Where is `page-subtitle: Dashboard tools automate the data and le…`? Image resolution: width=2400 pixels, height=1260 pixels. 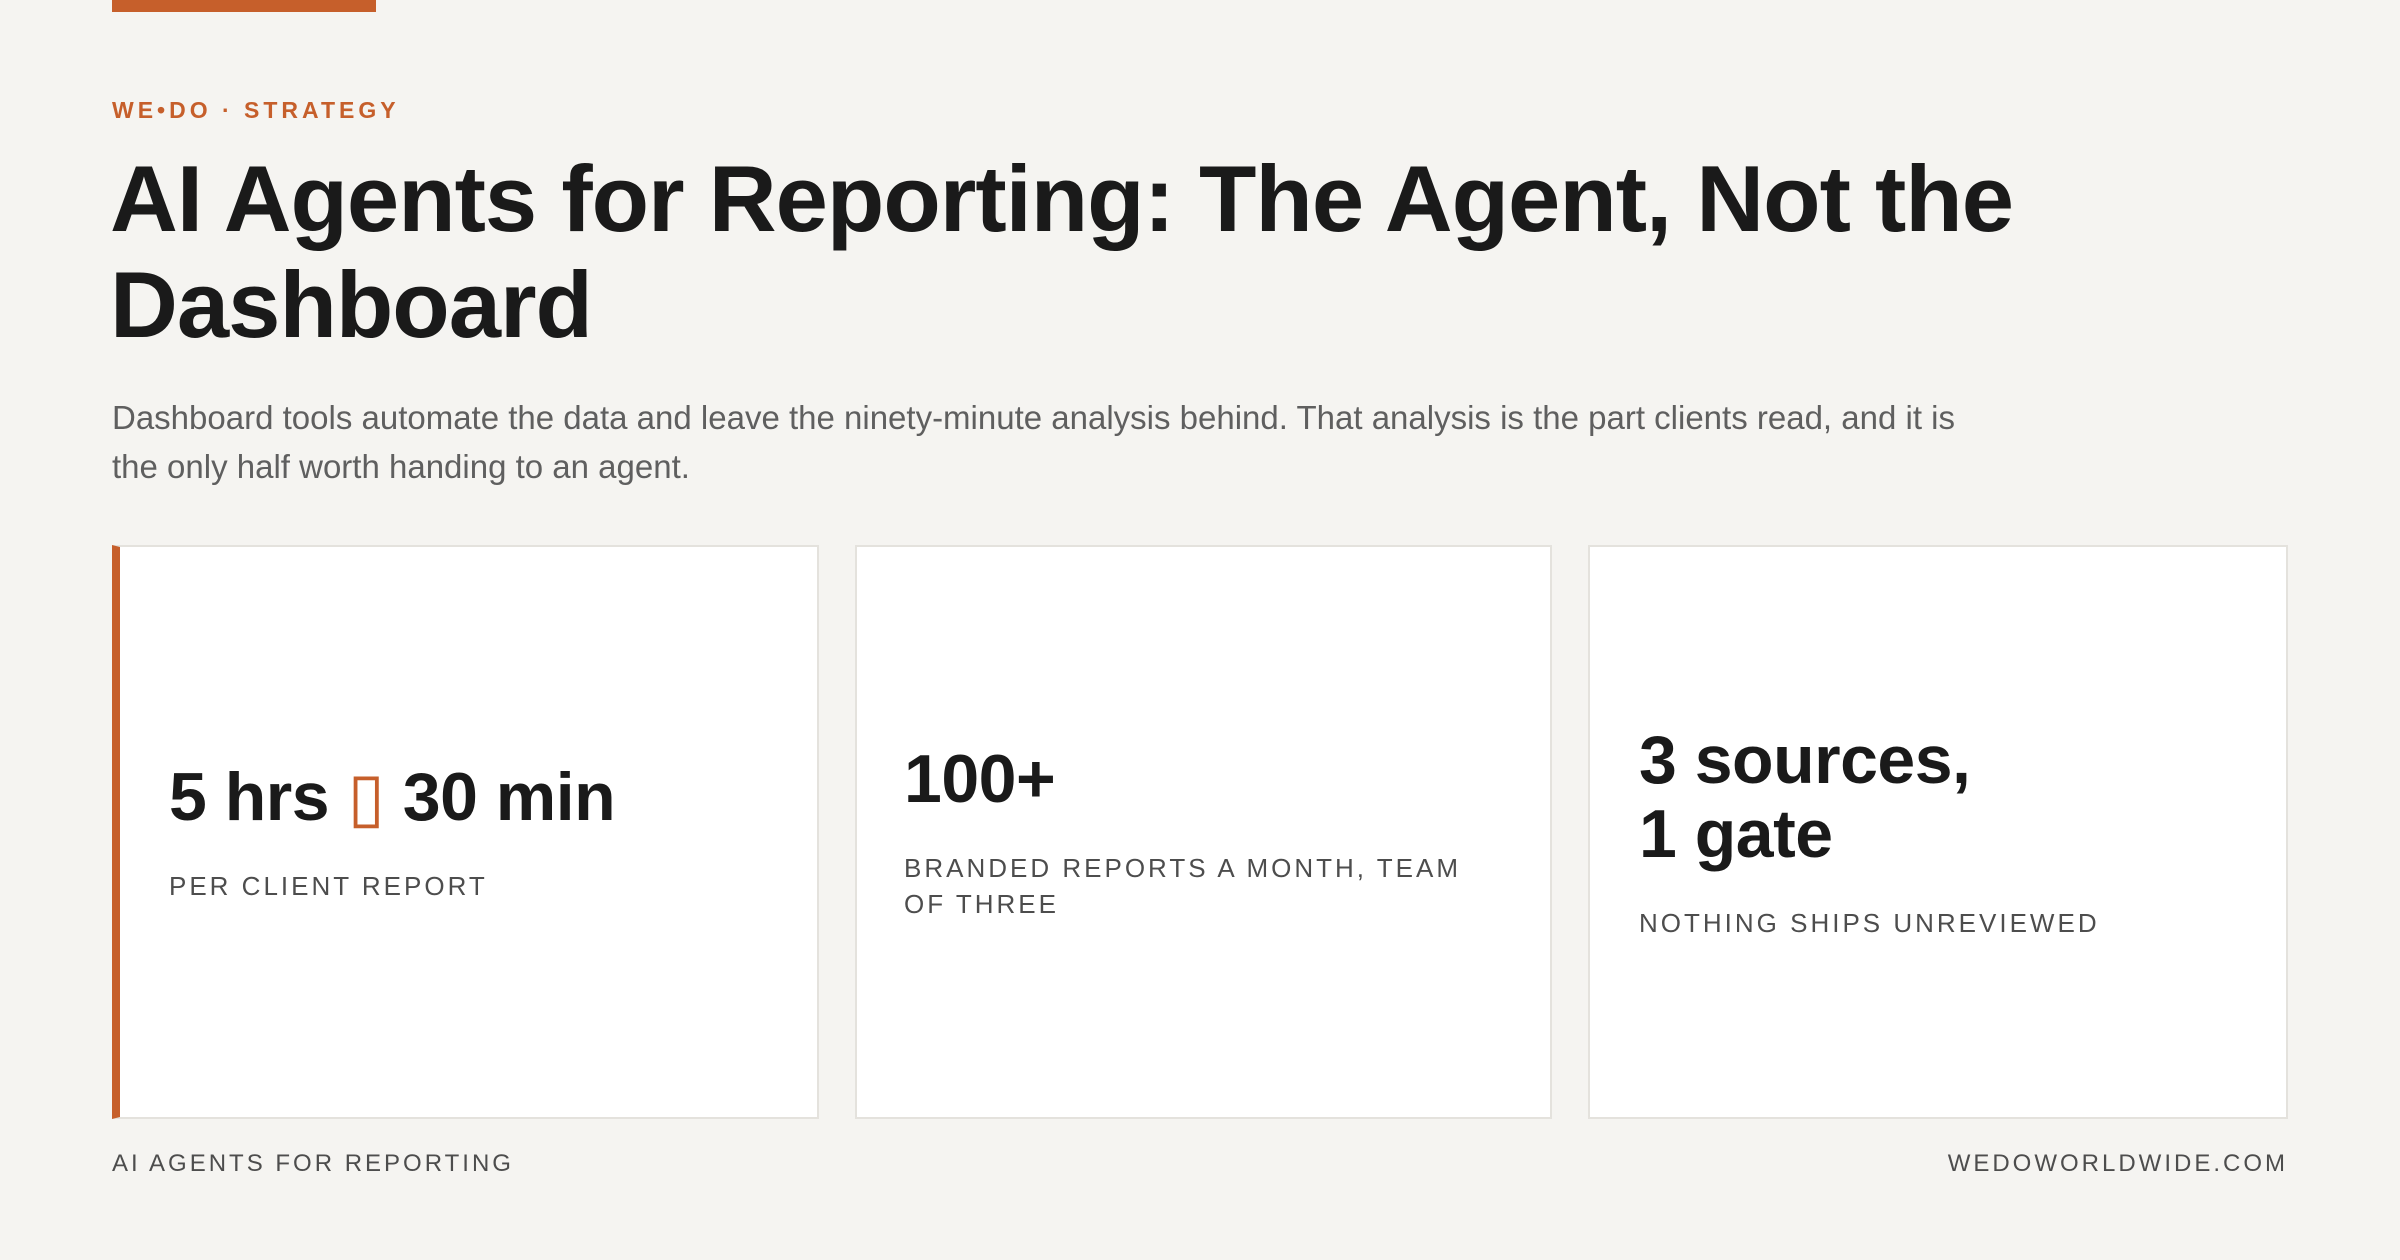
page-subtitle: Dashboard tools automate the data and le… is located at coordinates (1033, 442).